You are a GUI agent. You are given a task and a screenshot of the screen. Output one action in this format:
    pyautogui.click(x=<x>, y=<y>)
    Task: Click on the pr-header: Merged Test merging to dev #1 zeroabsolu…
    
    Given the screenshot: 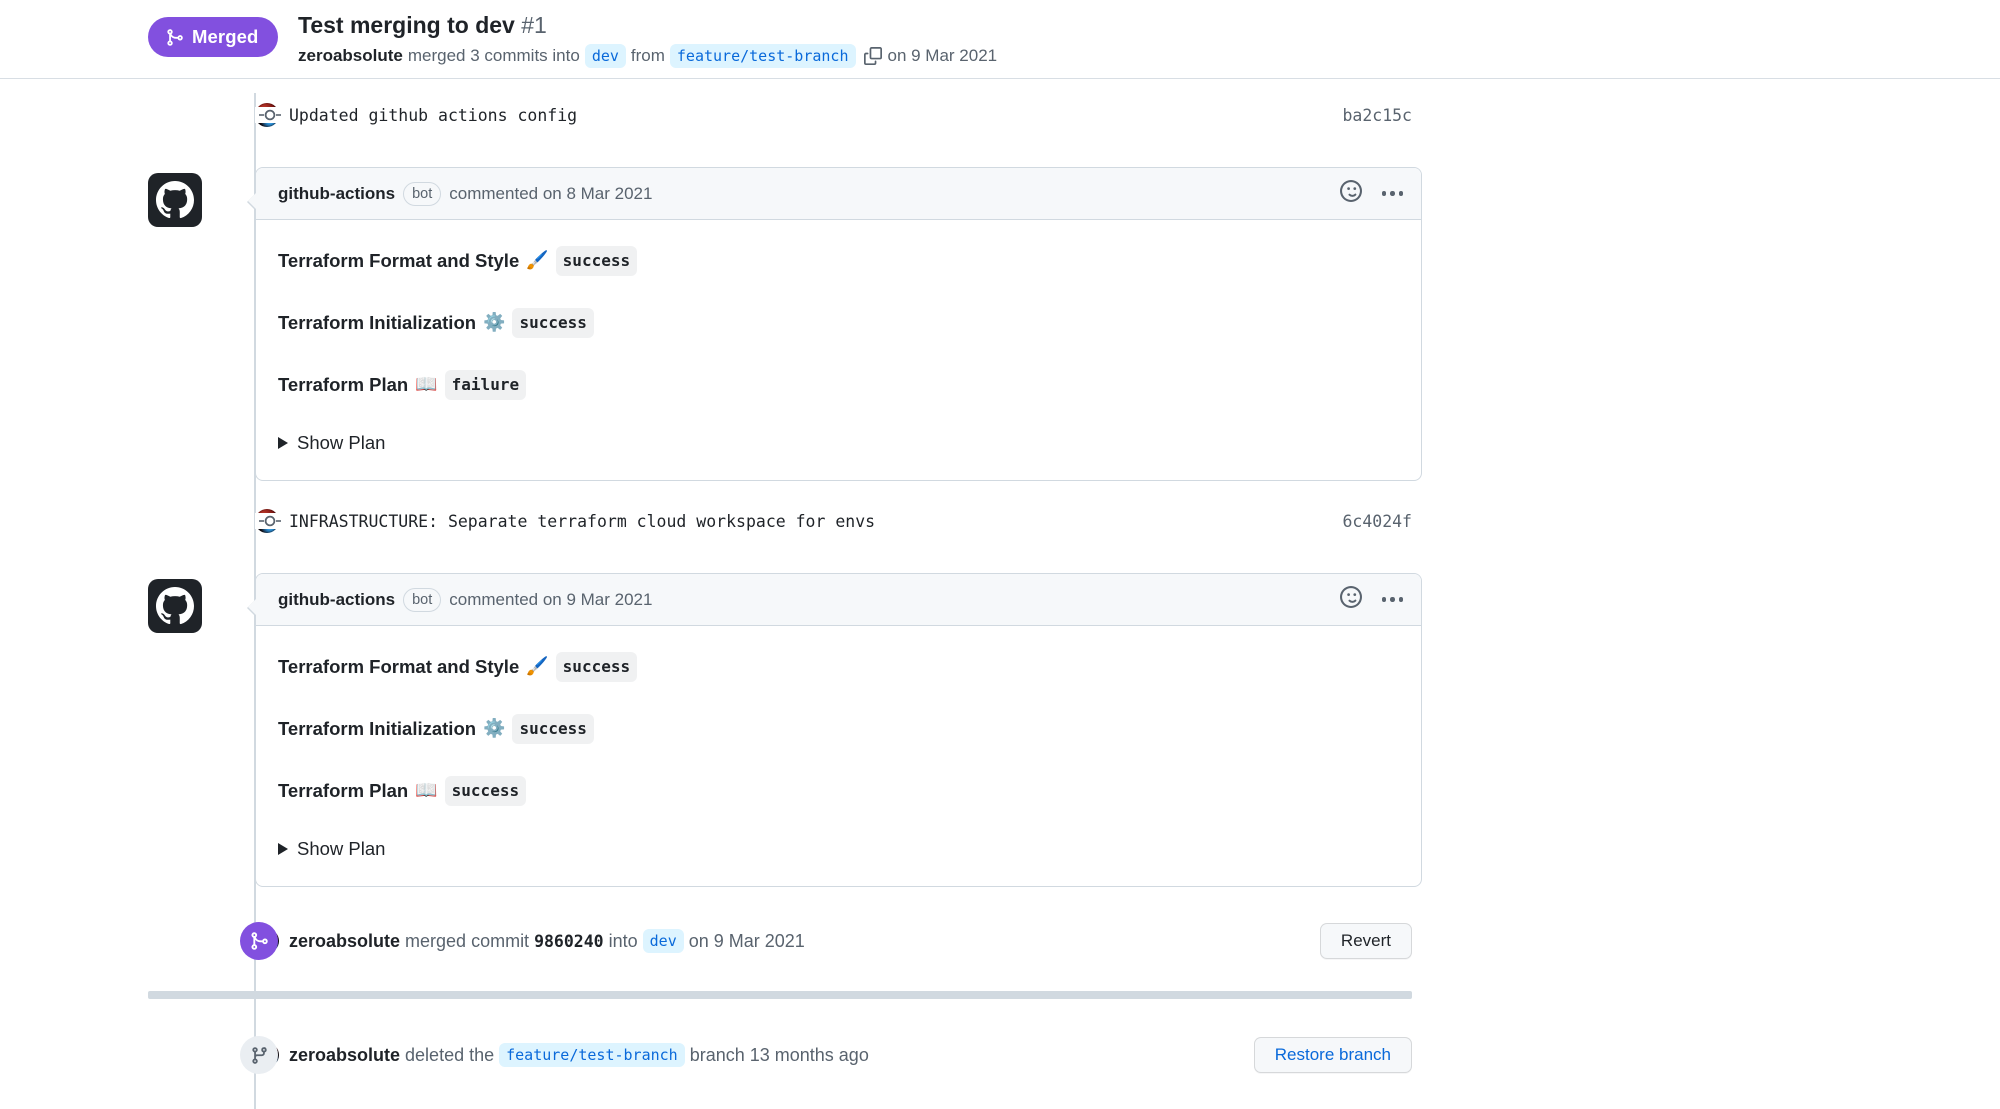 What is the action you would take?
    pyautogui.click(x=1000, y=39)
    